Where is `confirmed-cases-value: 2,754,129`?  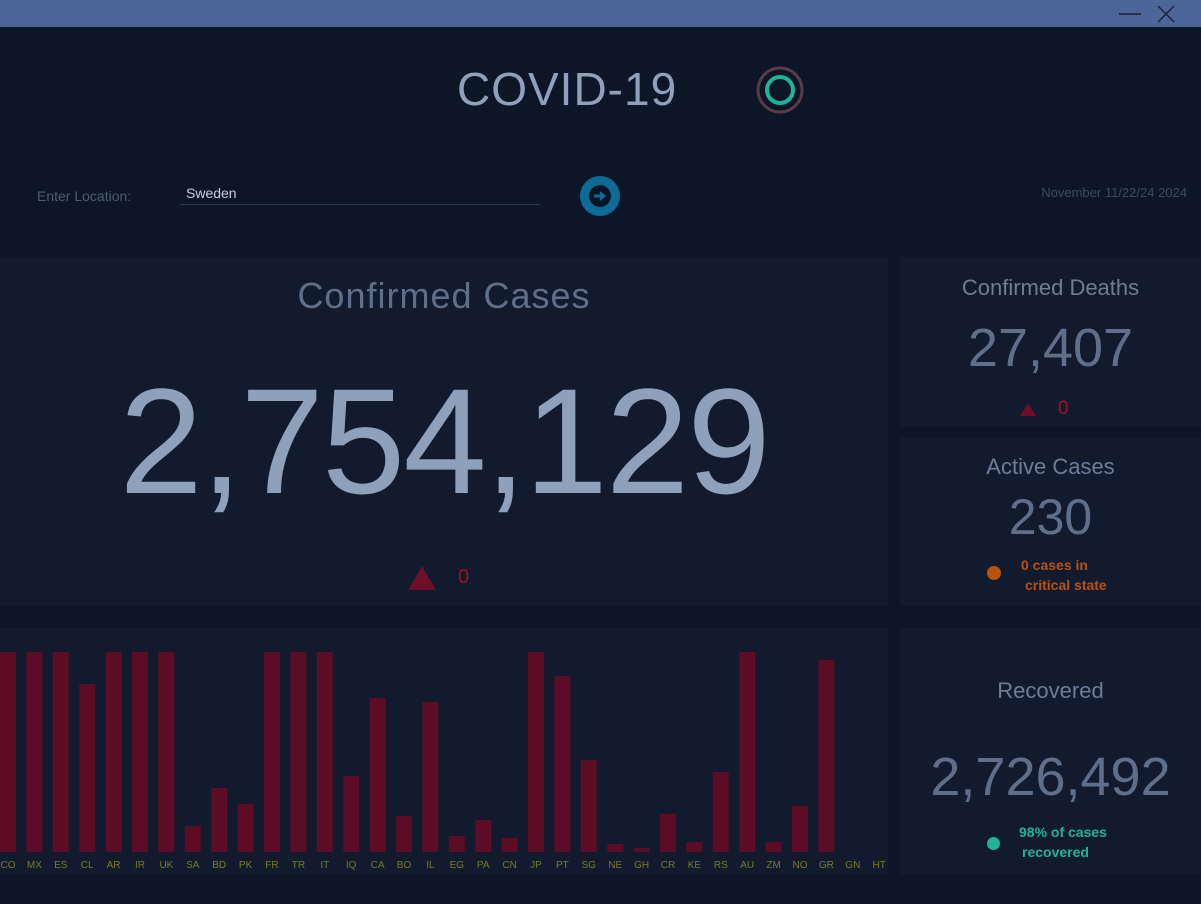
confirmed-cases-value: 2,754,129 is located at coordinates (444, 441).